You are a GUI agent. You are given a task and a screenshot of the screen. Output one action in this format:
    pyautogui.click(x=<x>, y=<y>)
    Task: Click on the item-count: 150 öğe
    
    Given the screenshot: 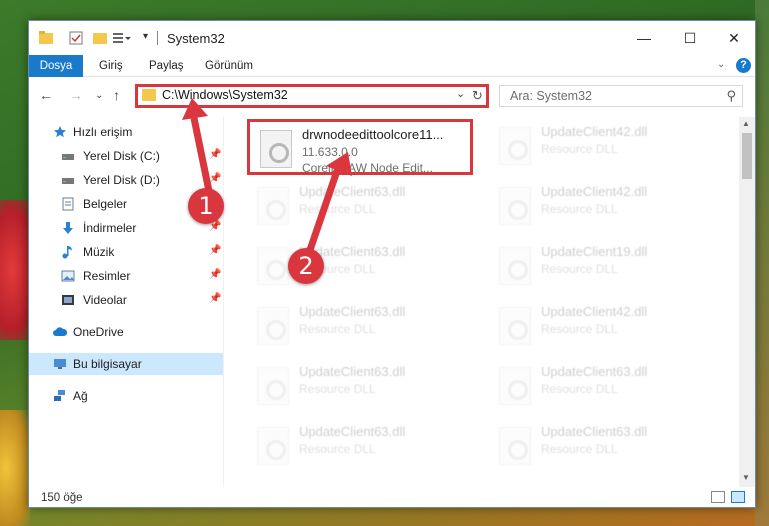 What is the action you would take?
    pyautogui.click(x=62, y=498)
    